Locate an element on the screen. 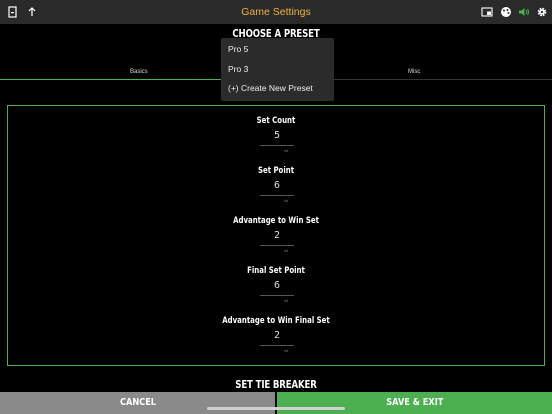 Image resolution: width=552 pixels, height=414 pixels. gear-icon is located at coordinates (542, 12).